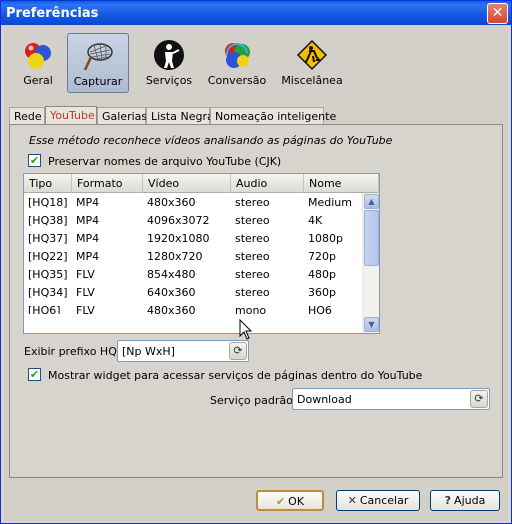  I want to click on show-widget-checkbox: ✔, so click(34, 374).